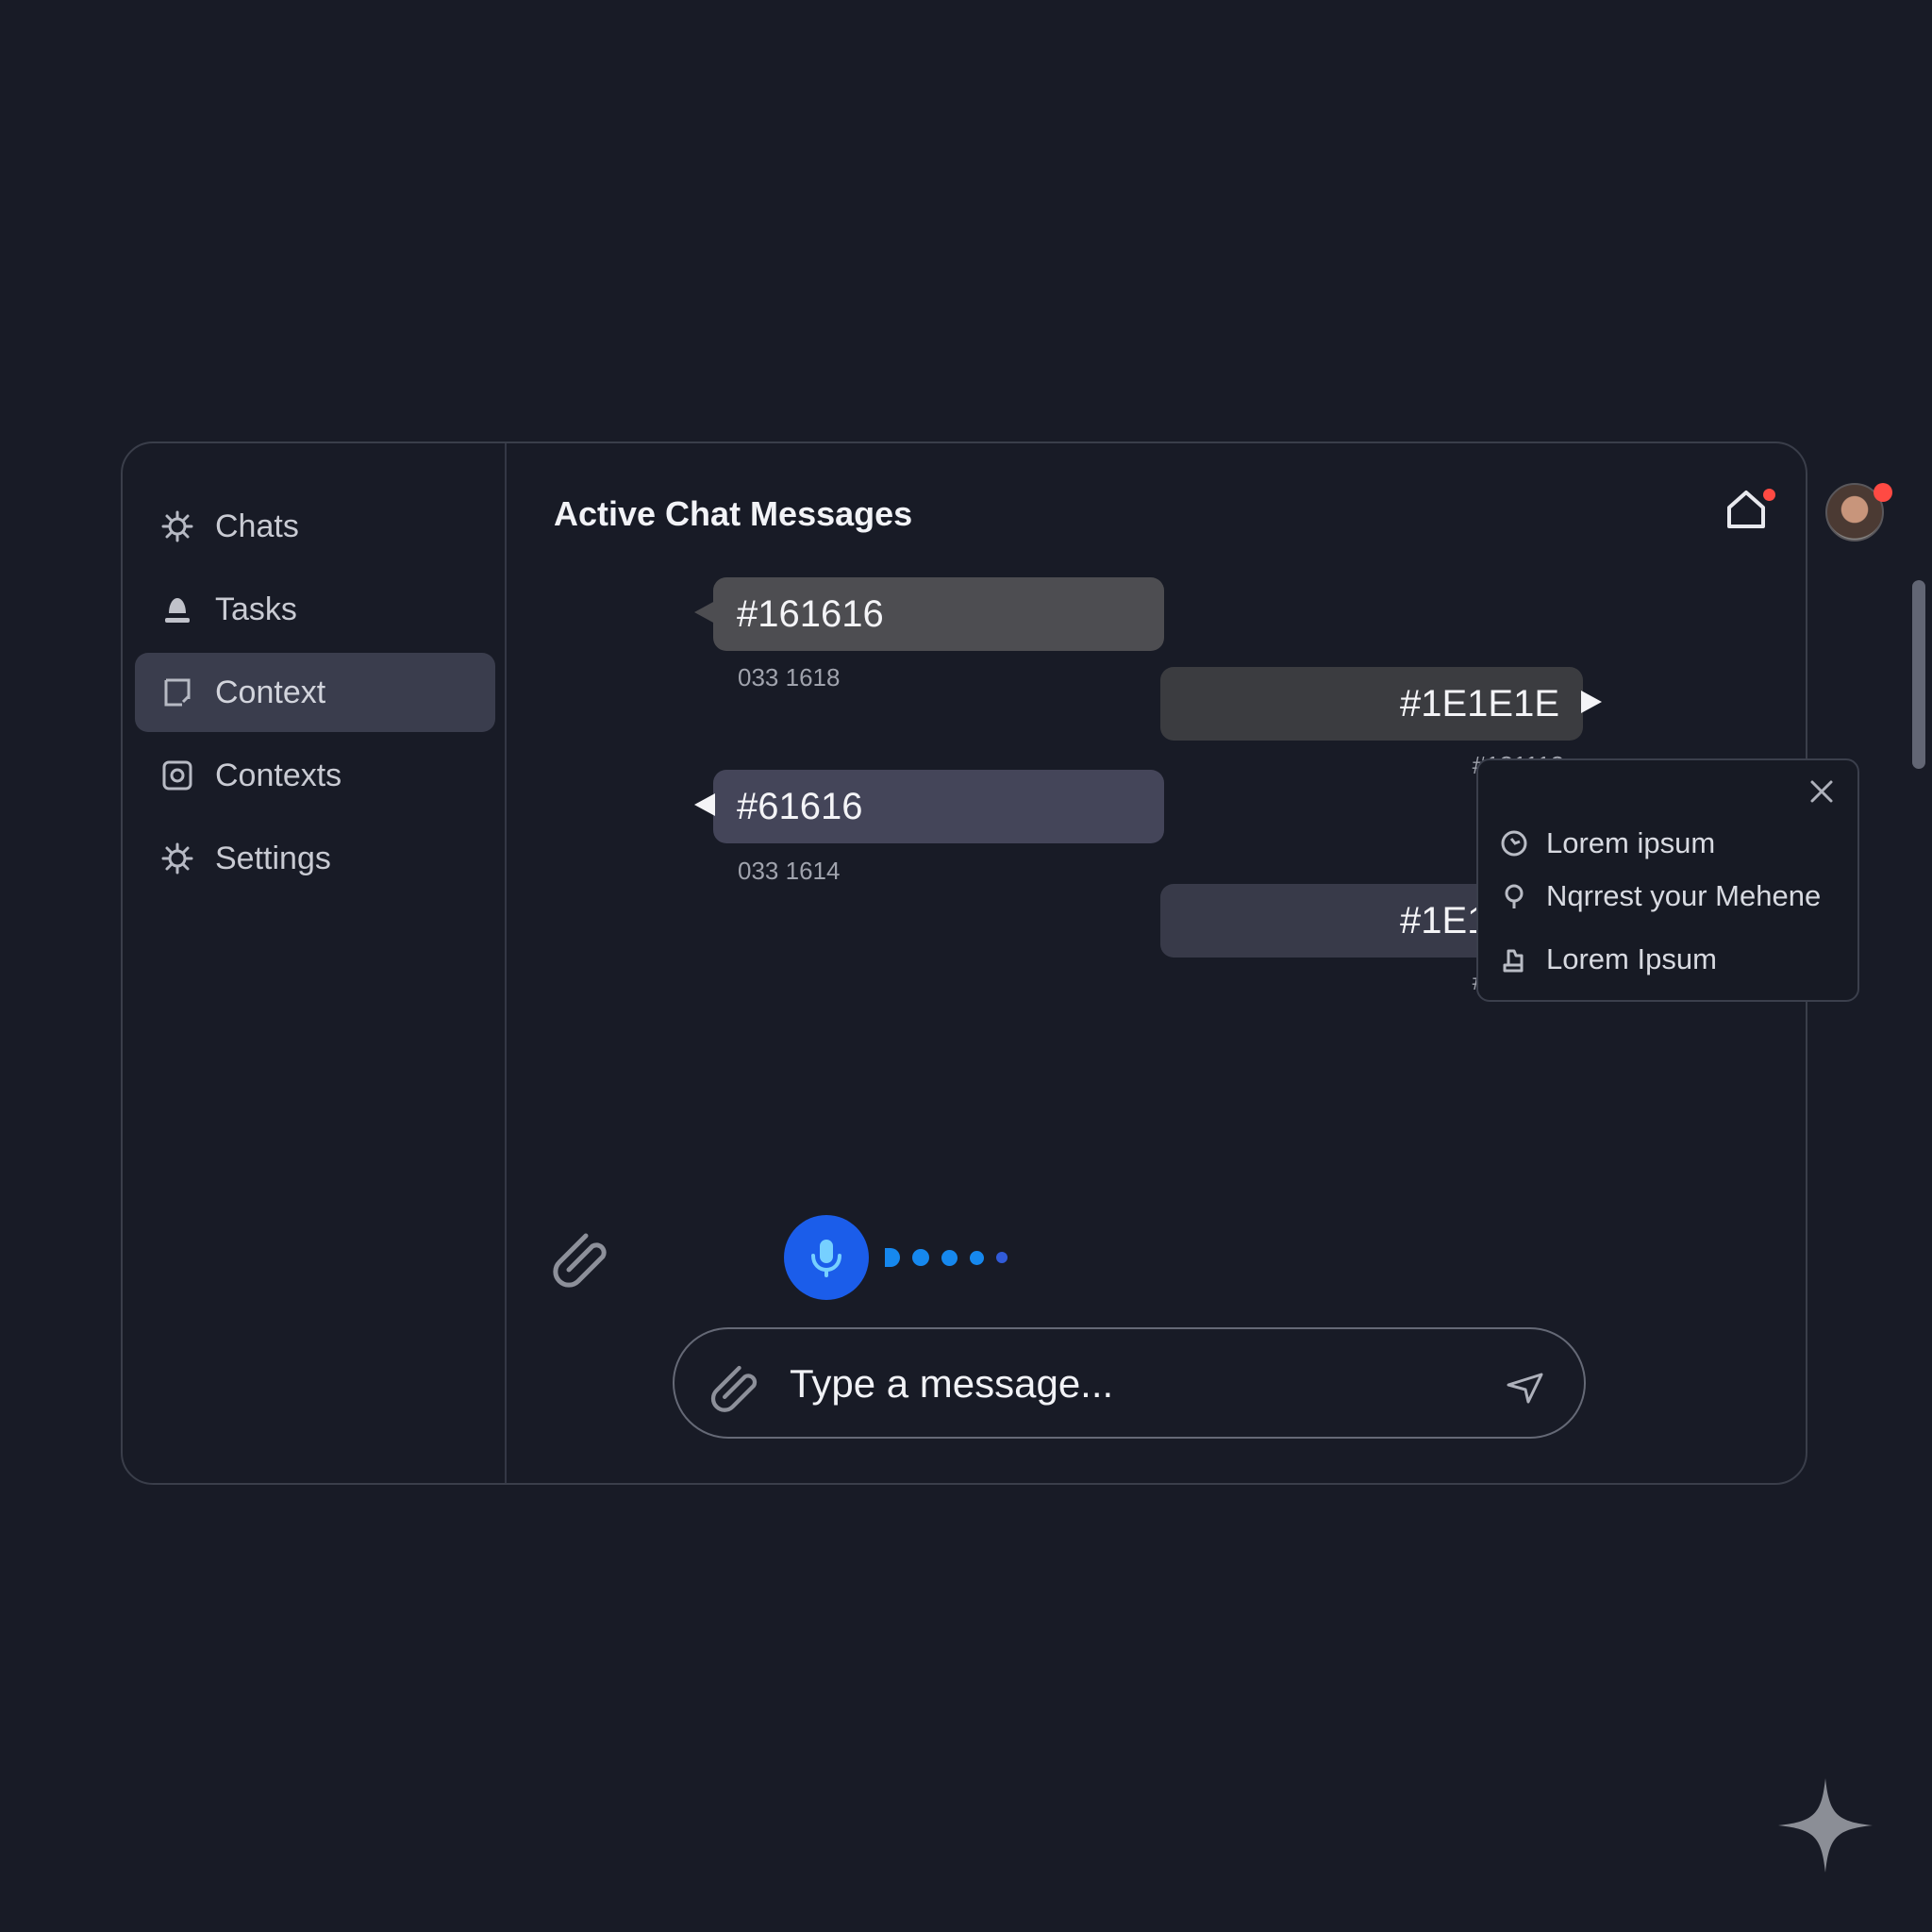 Image resolution: width=1932 pixels, height=1932 pixels. What do you see at coordinates (953, 1258) in the screenshot?
I see `voice-waveform` at bounding box center [953, 1258].